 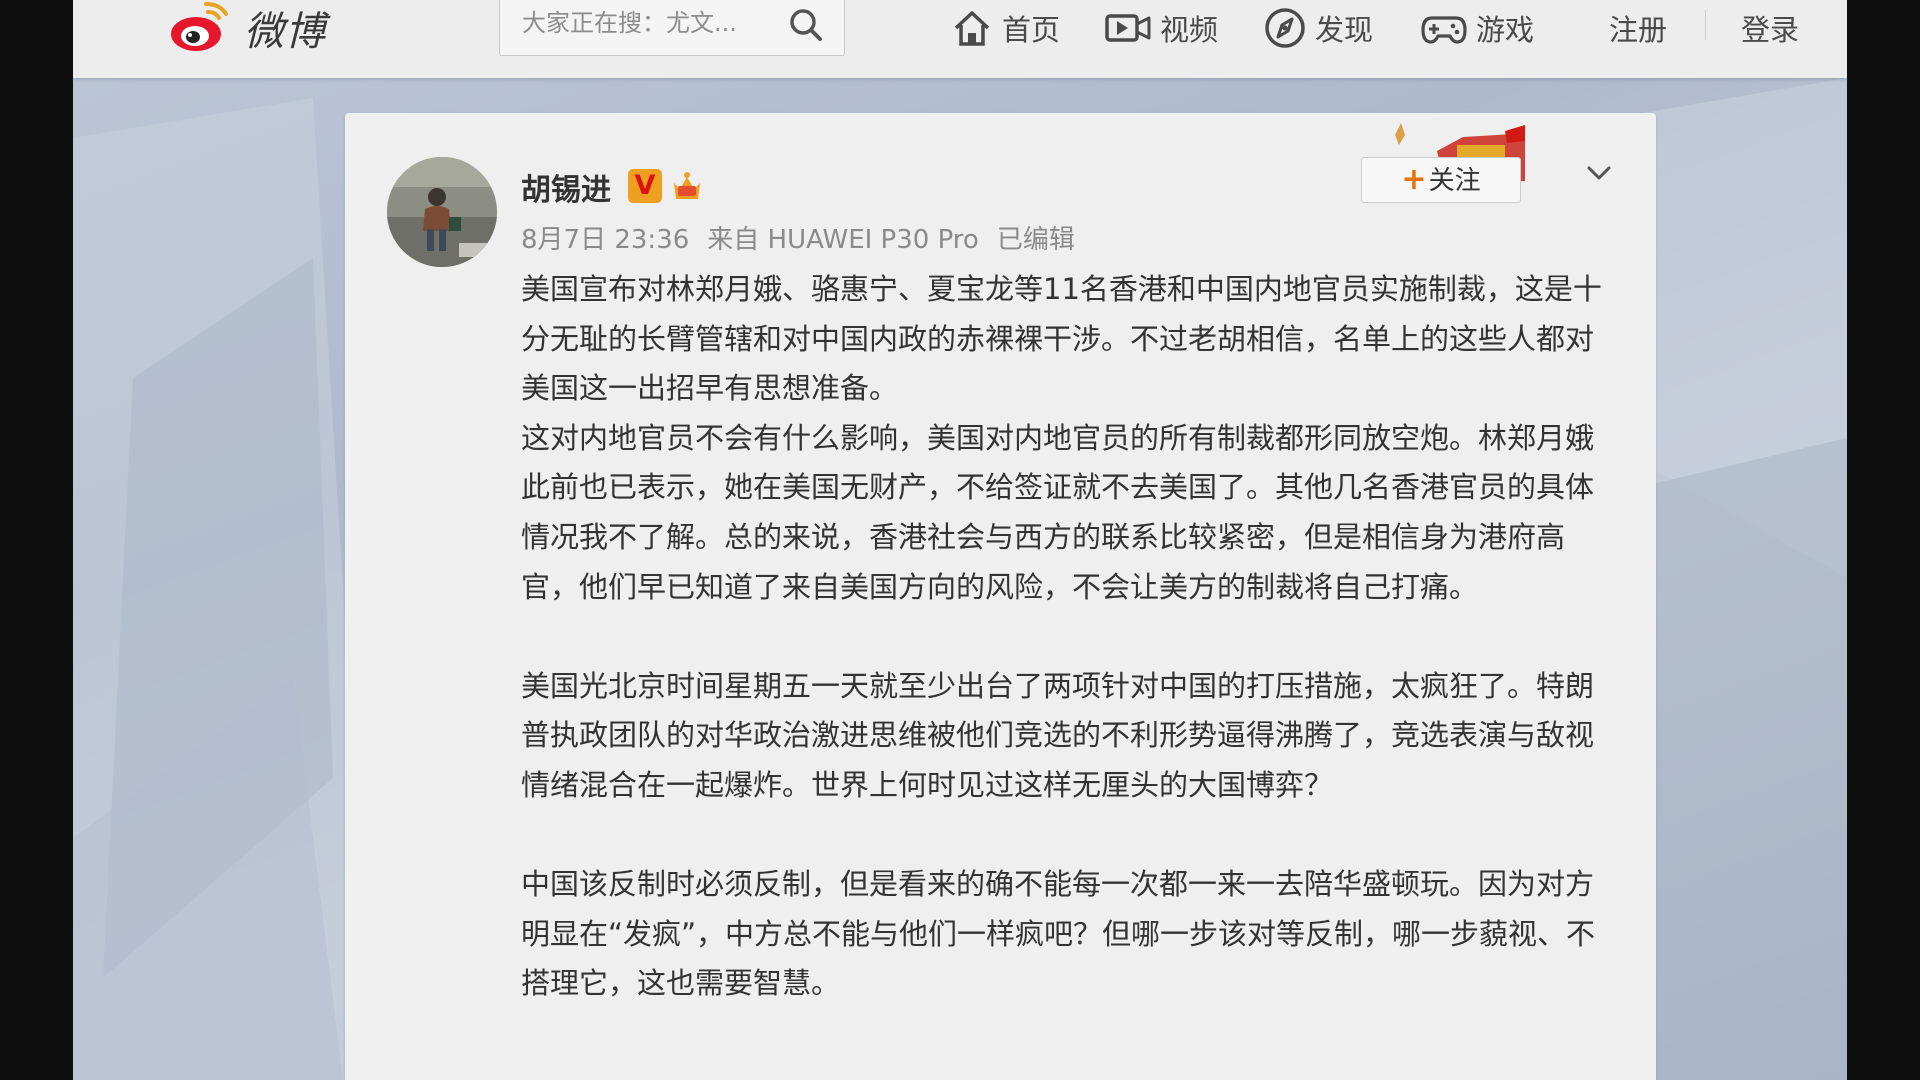 I want to click on register-link: 注册, so click(x=1638, y=28).